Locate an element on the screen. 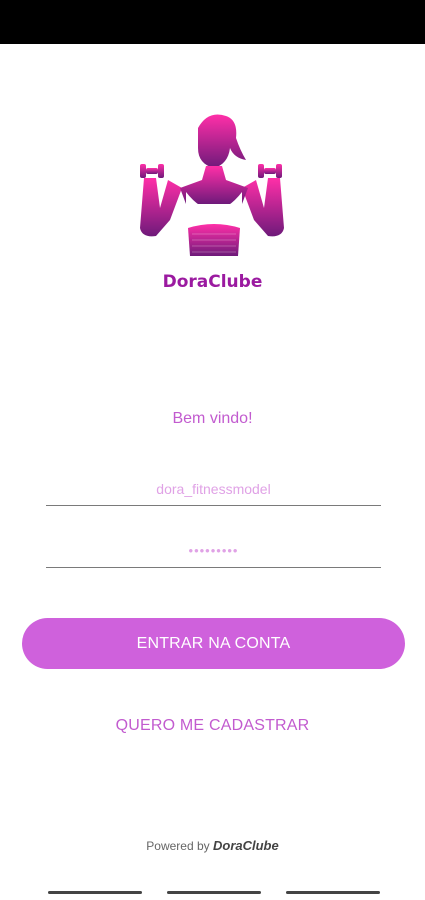  powered-by: Powered by DoraClube is located at coordinates (212, 845).